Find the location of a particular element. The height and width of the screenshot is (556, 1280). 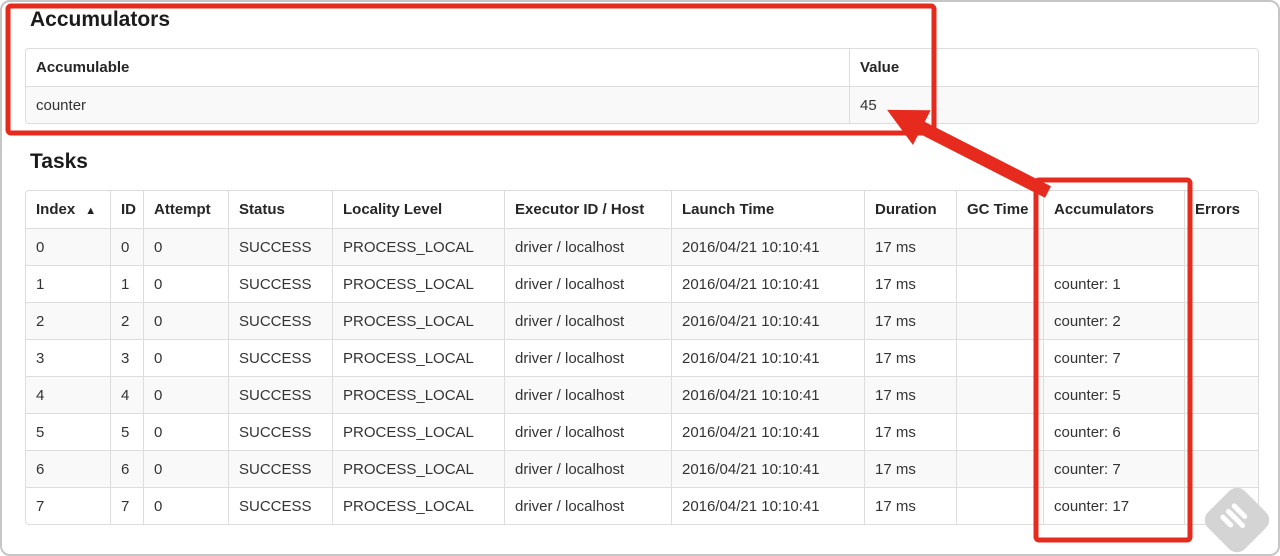

cell-index: 0 is located at coordinates (68, 246).